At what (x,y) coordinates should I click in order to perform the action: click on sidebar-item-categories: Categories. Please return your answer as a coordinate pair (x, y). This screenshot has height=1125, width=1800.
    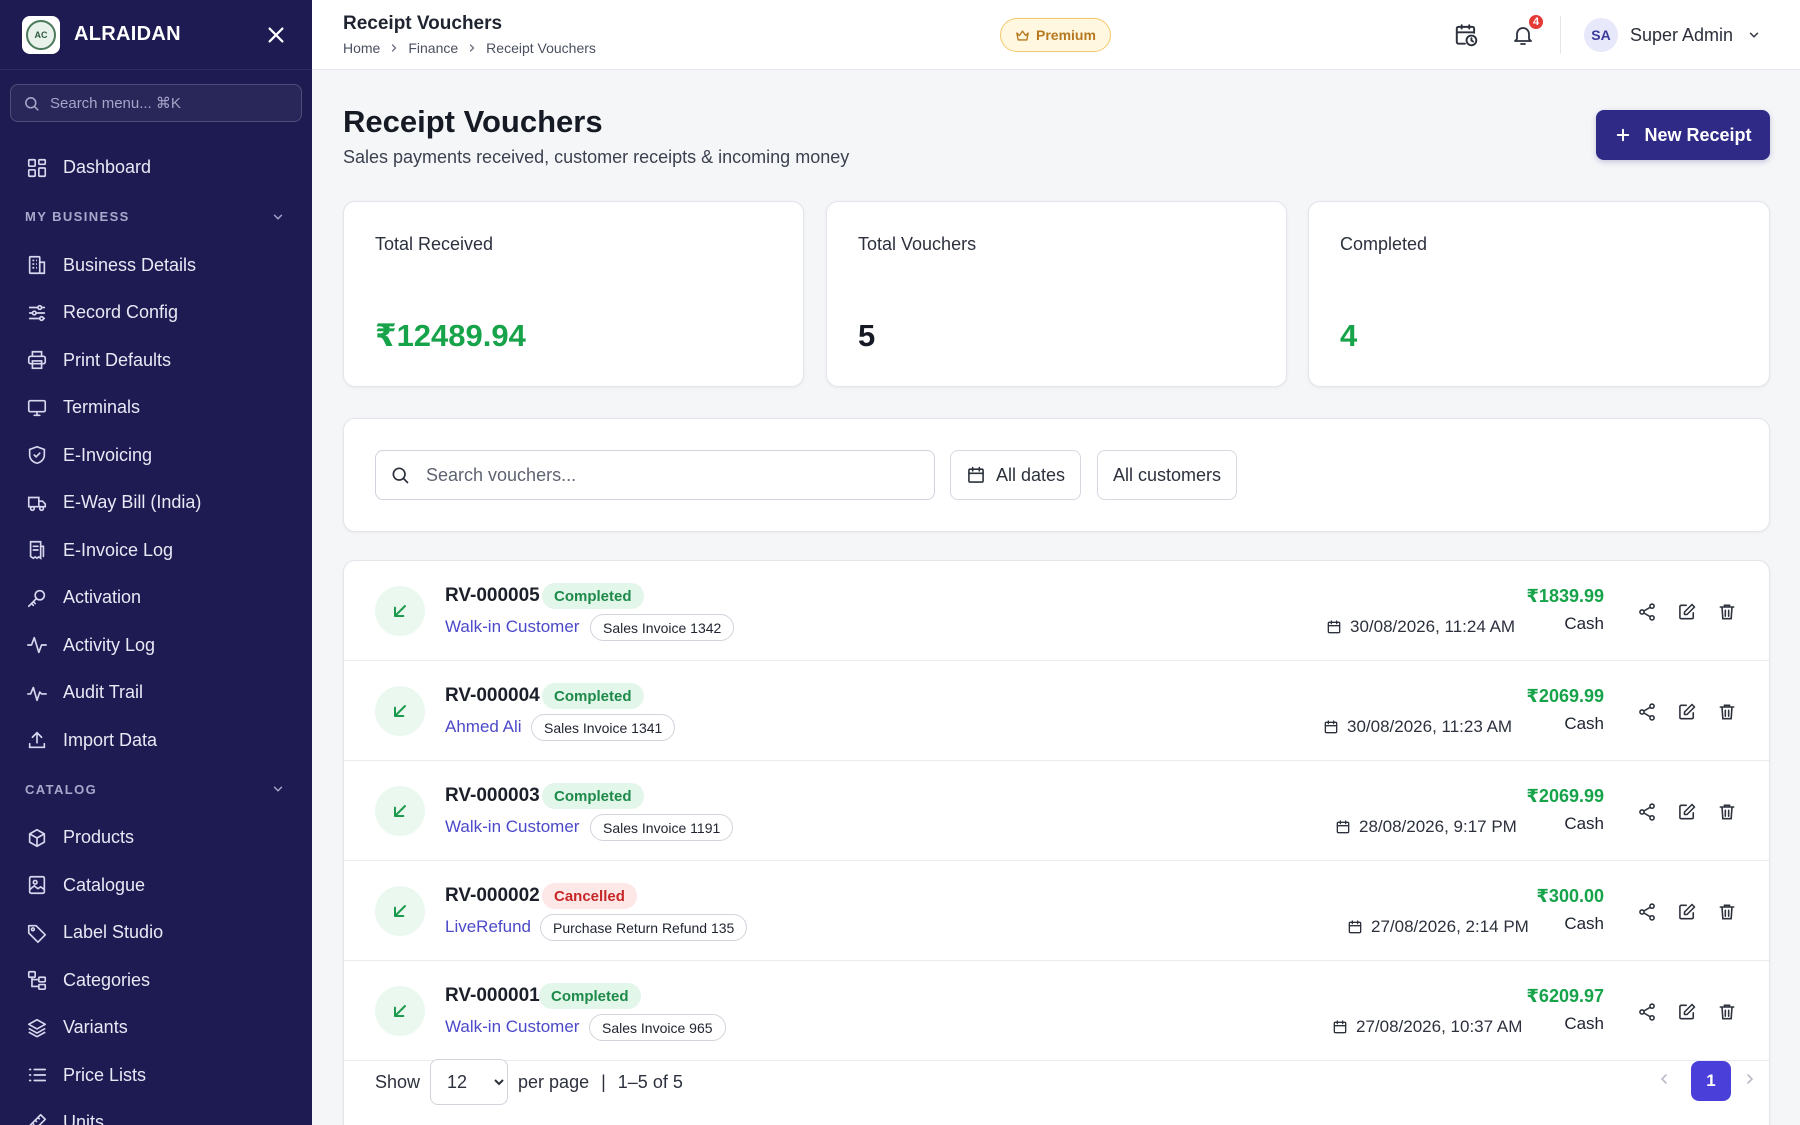
    Looking at the image, I should click on (156, 981).